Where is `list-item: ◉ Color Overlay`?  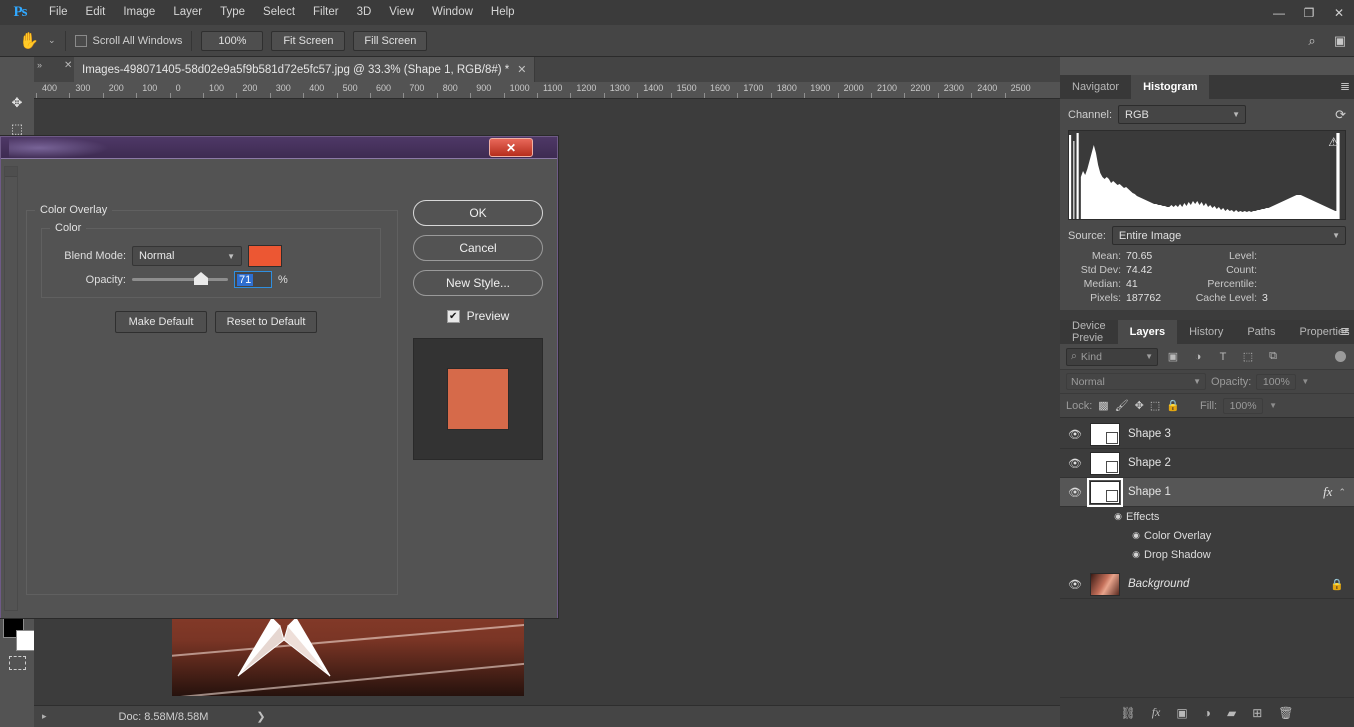 list-item: ◉ Color Overlay is located at coordinates (1207, 535).